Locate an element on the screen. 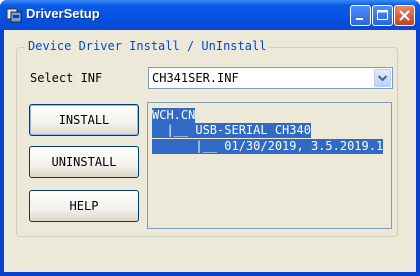 This screenshot has width=420, height=276. group-legend: Device Driver Install / UnInstall is located at coordinates (147, 46).